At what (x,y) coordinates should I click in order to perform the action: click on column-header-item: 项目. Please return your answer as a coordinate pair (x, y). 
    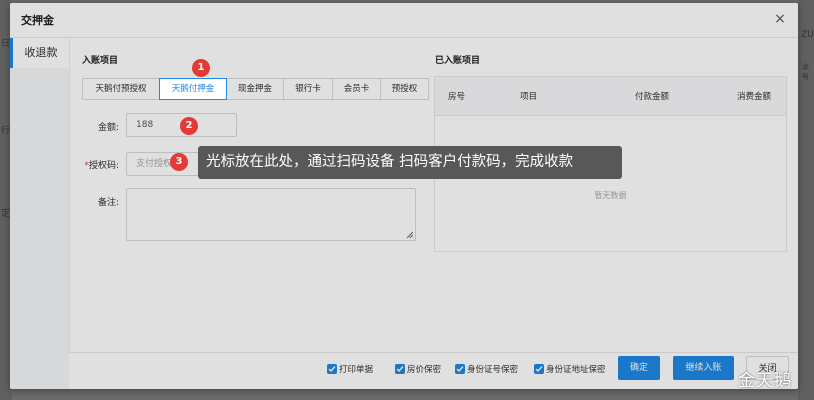
    Looking at the image, I should click on (529, 97).